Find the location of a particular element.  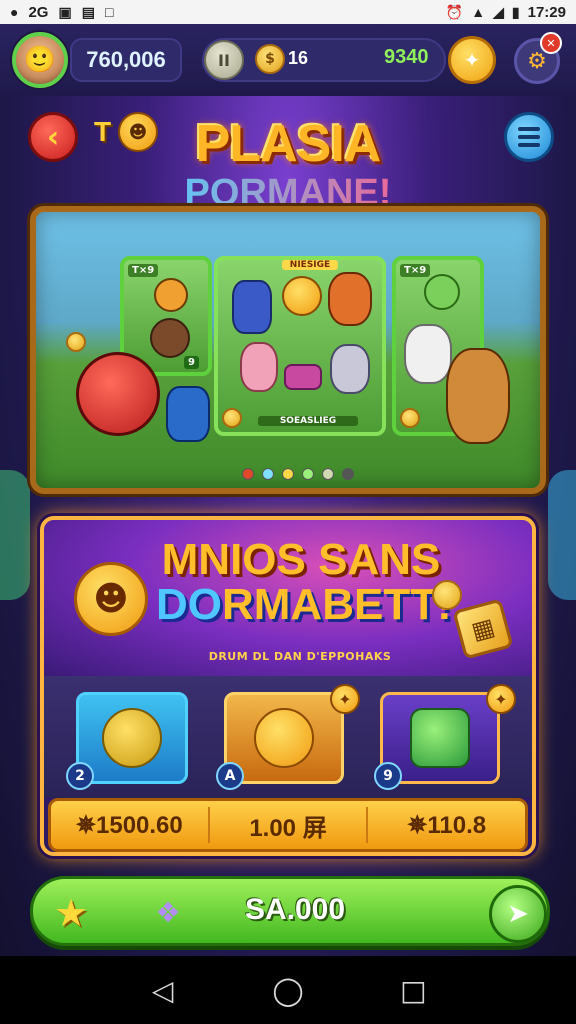

side-decoration-right is located at coordinates (562, 535).